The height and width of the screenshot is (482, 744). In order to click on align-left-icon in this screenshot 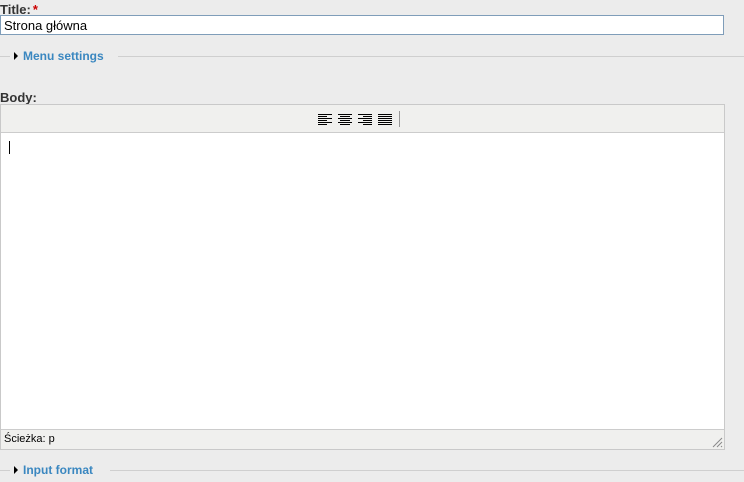, I will do `click(325, 119)`.